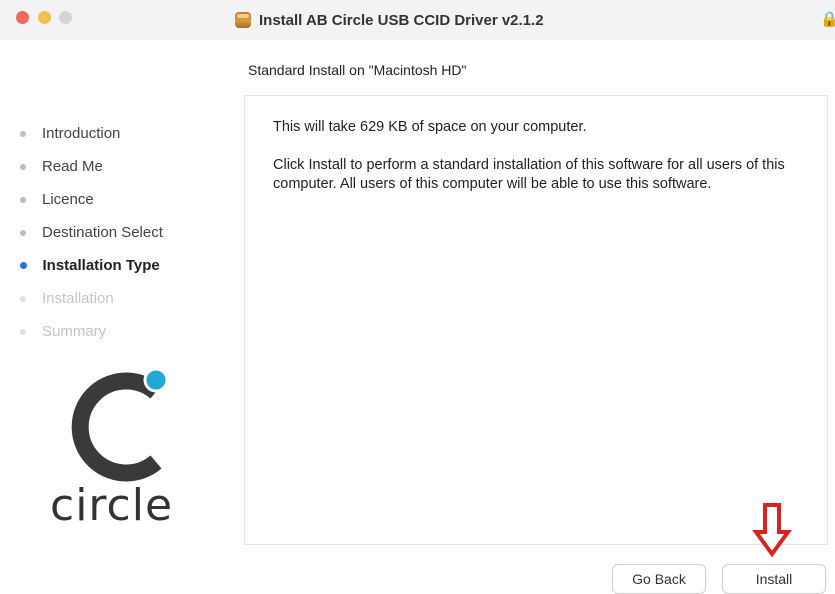 The height and width of the screenshot is (594, 835). Describe the element at coordinates (774, 579) in the screenshot. I see `install-button: Install` at that location.